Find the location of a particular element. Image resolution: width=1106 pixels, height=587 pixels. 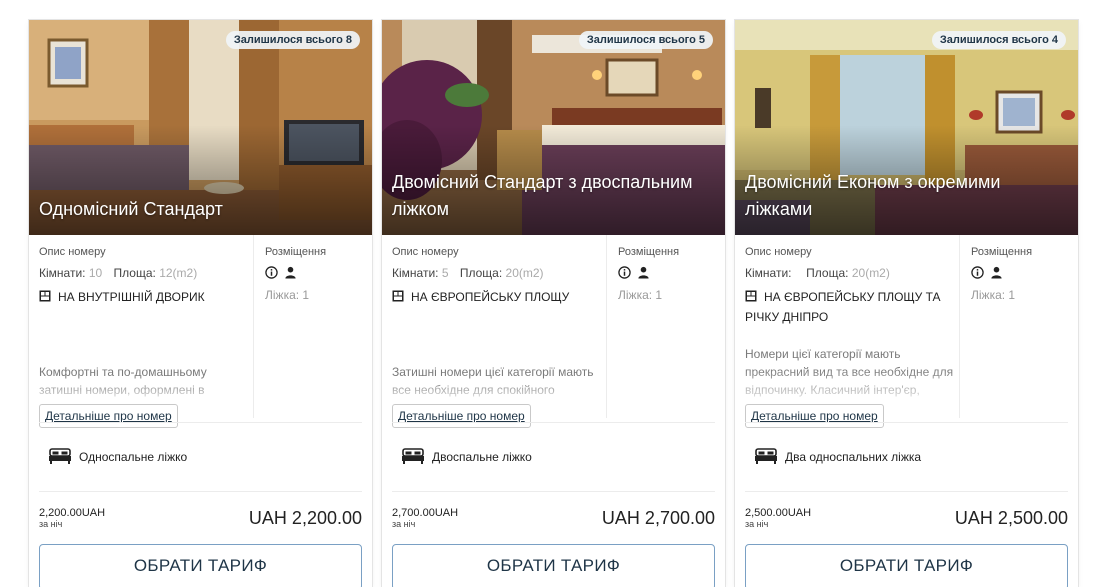

remaining-badge: Залишилося всього 4 is located at coordinates (998, 40).